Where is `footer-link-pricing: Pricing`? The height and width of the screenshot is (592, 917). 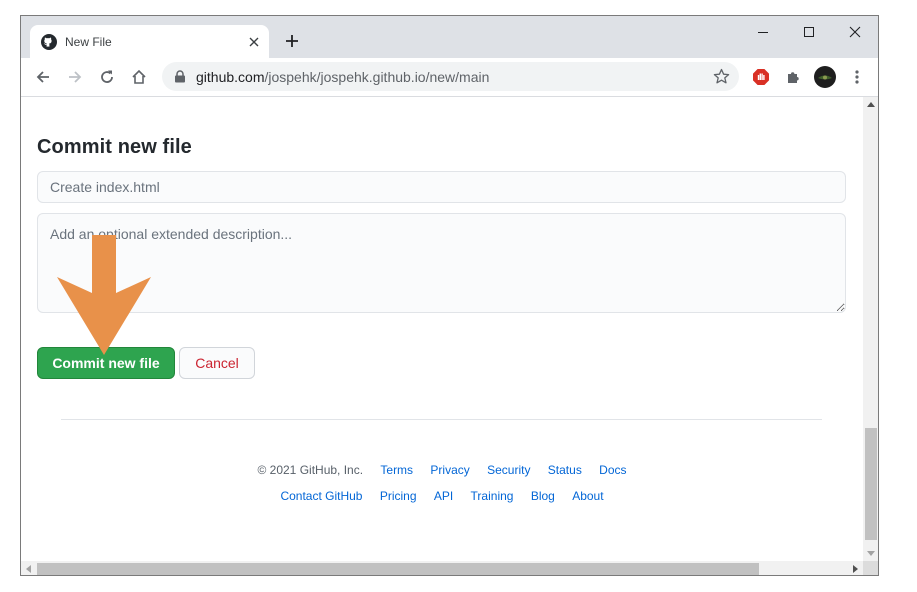
footer-link-pricing: Pricing is located at coordinates (398, 496).